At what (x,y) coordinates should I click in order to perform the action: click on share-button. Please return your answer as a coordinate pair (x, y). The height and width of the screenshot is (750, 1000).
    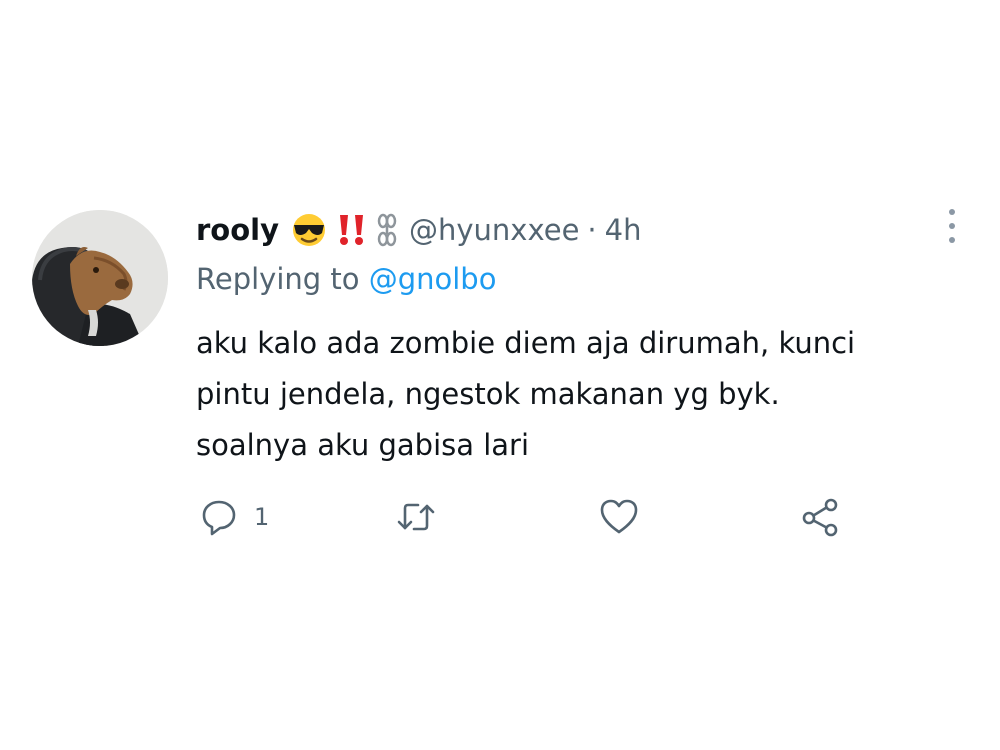
    Looking at the image, I should click on (821, 517).